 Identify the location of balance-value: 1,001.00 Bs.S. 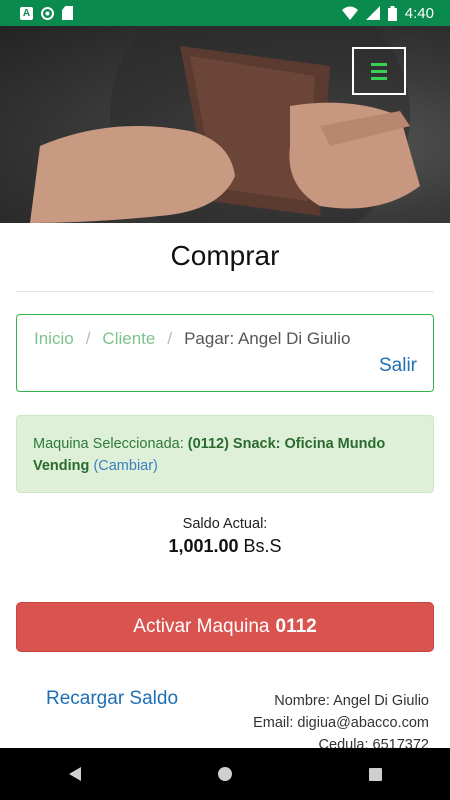
(225, 546).